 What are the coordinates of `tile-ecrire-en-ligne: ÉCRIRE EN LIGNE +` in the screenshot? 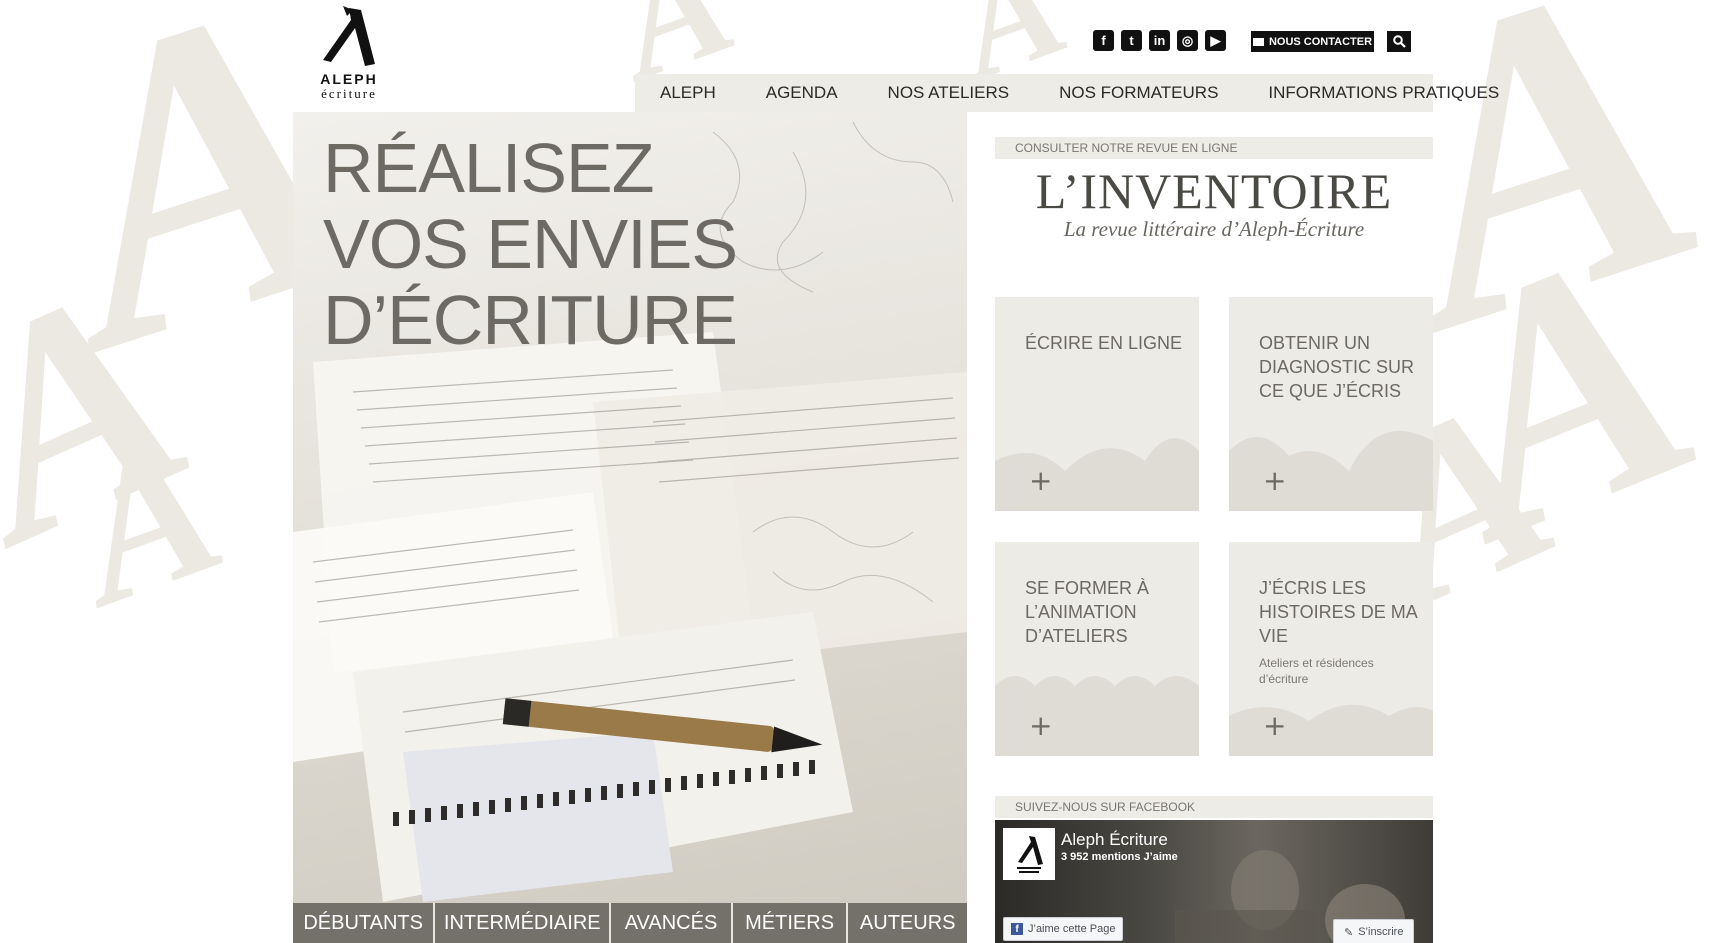 It's located at (1097, 404).